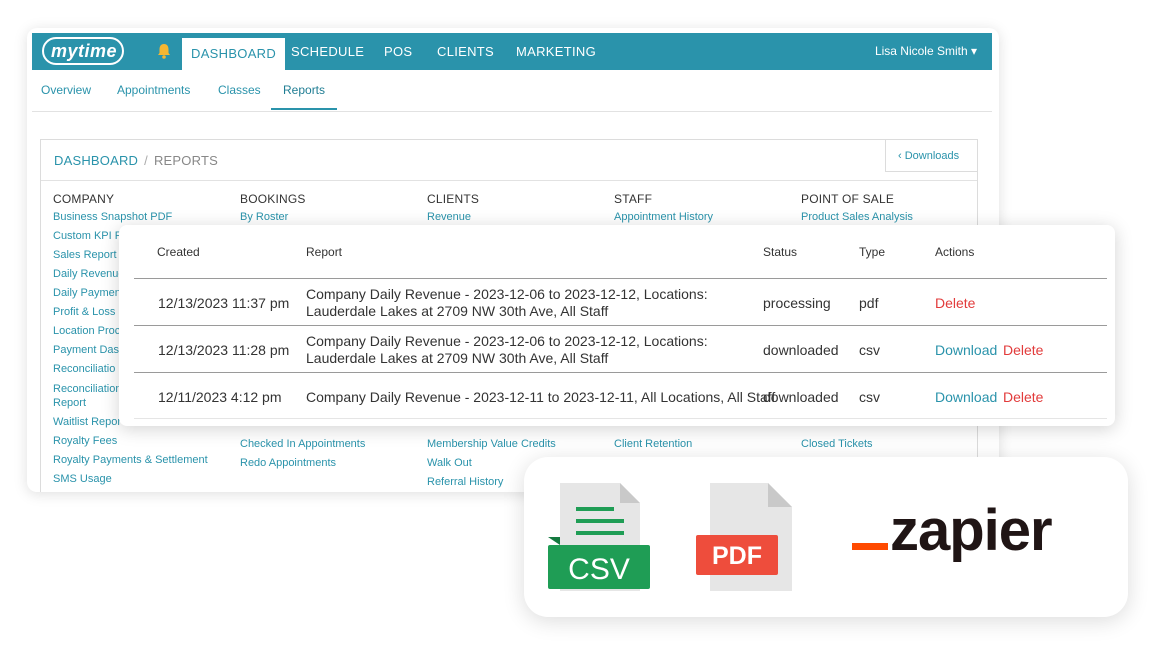  What do you see at coordinates (234, 54) in the screenshot?
I see `nav-dashboard: DASHBOARD` at bounding box center [234, 54].